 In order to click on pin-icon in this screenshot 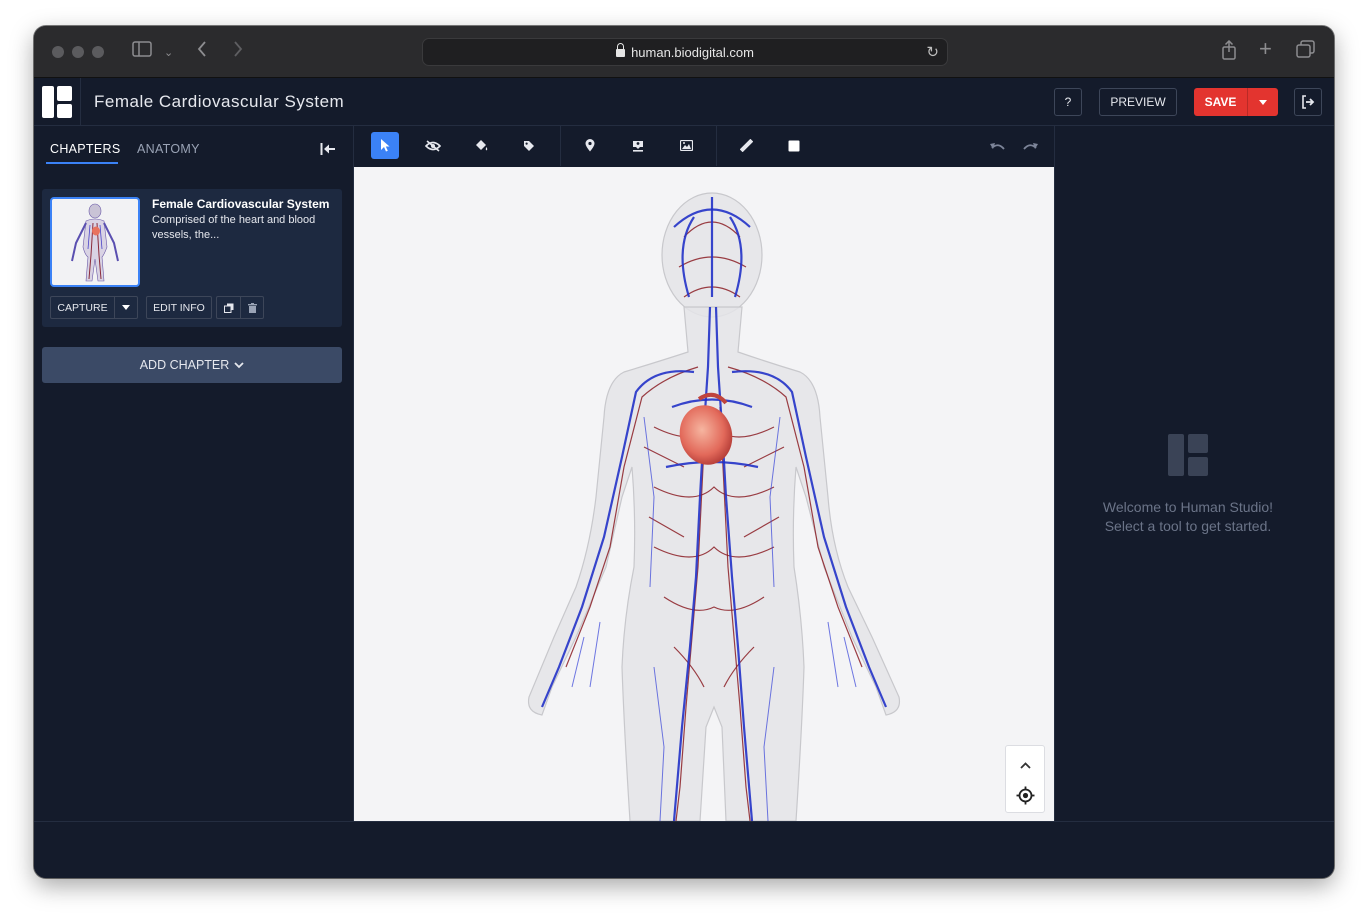, I will do `click(590, 145)`.